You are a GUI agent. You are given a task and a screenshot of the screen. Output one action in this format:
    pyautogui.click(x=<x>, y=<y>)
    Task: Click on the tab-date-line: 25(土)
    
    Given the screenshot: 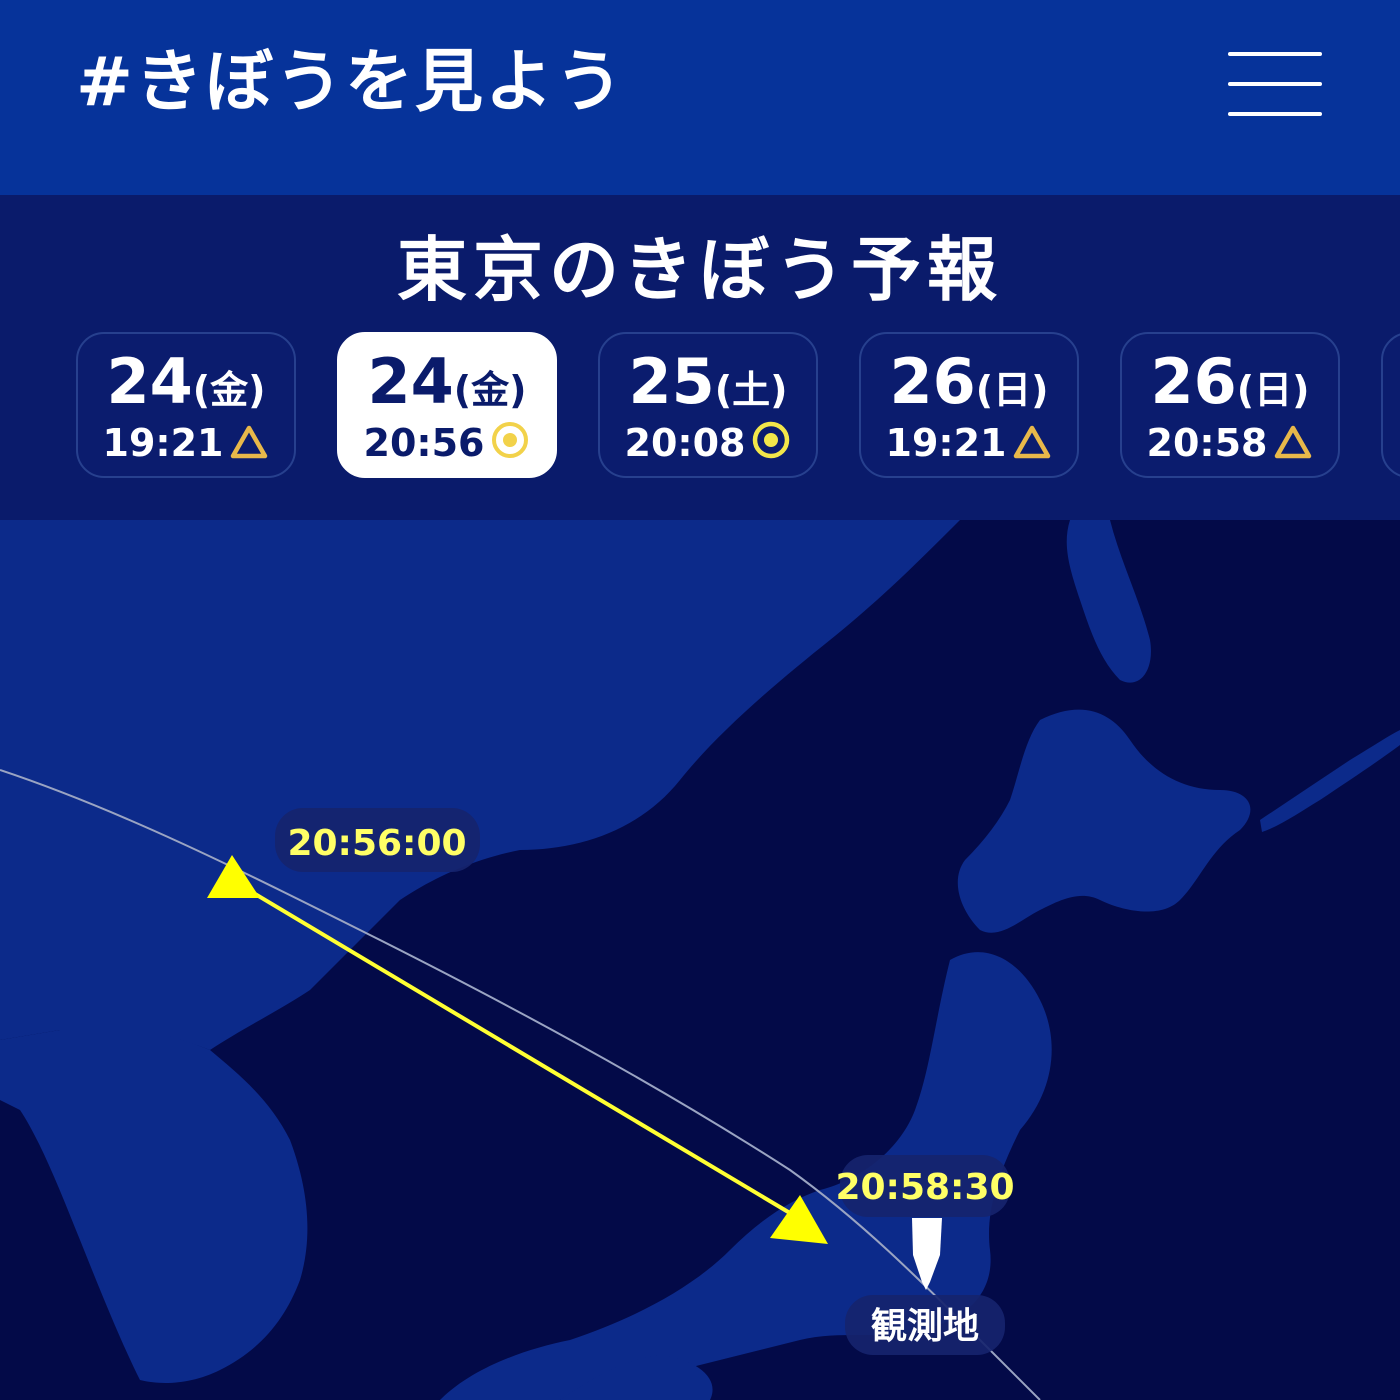 What is the action you would take?
    pyautogui.click(x=708, y=386)
    